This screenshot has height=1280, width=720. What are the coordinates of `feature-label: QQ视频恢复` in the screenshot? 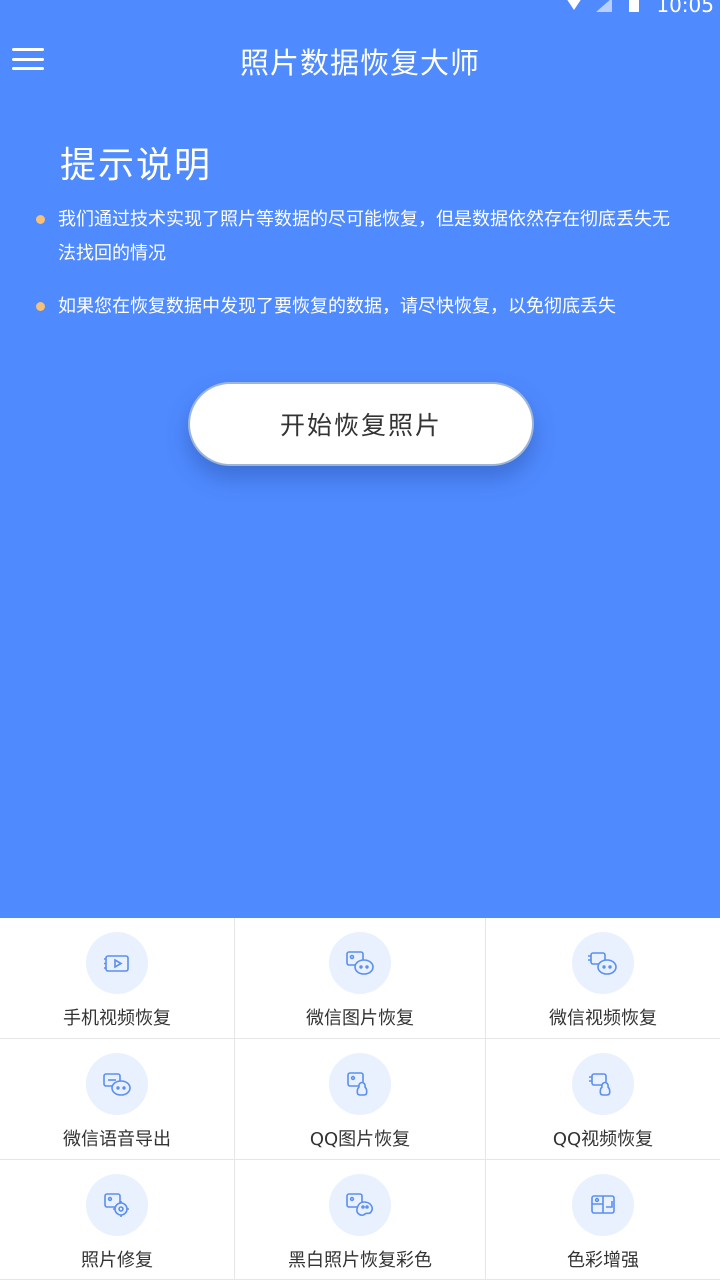 It's located at (603, 1139).